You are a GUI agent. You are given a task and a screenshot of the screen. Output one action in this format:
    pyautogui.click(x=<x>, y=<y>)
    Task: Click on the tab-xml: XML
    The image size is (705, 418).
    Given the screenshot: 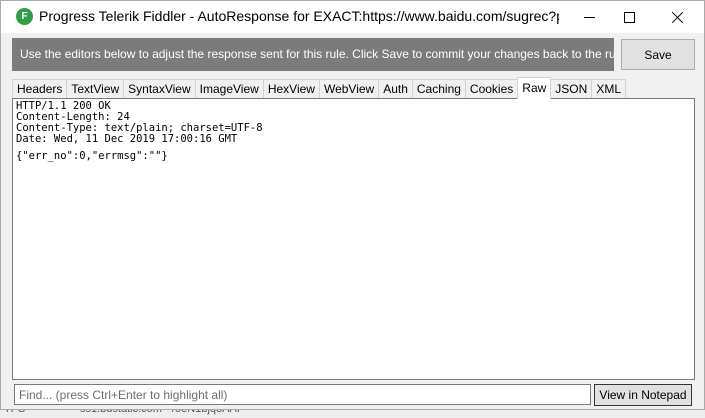 What is the action you would take?
    pyautogui.click(x=608, y=89)
    